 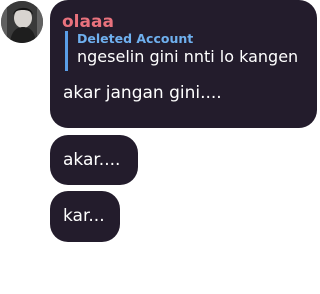 I want to click on user-avatar-icon, so click(x=22, y=22).